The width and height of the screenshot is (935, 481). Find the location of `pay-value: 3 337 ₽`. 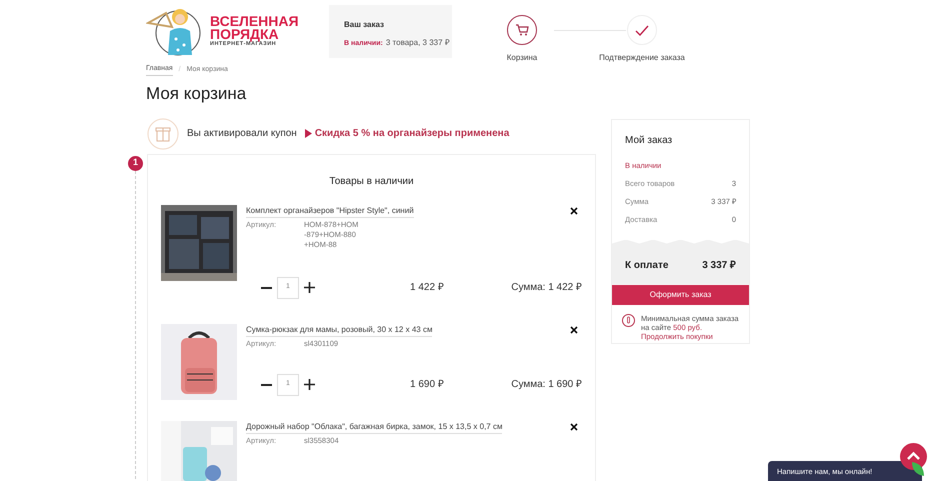

pay-value: 3 337 ₽ is located at coordinates (719, 265).